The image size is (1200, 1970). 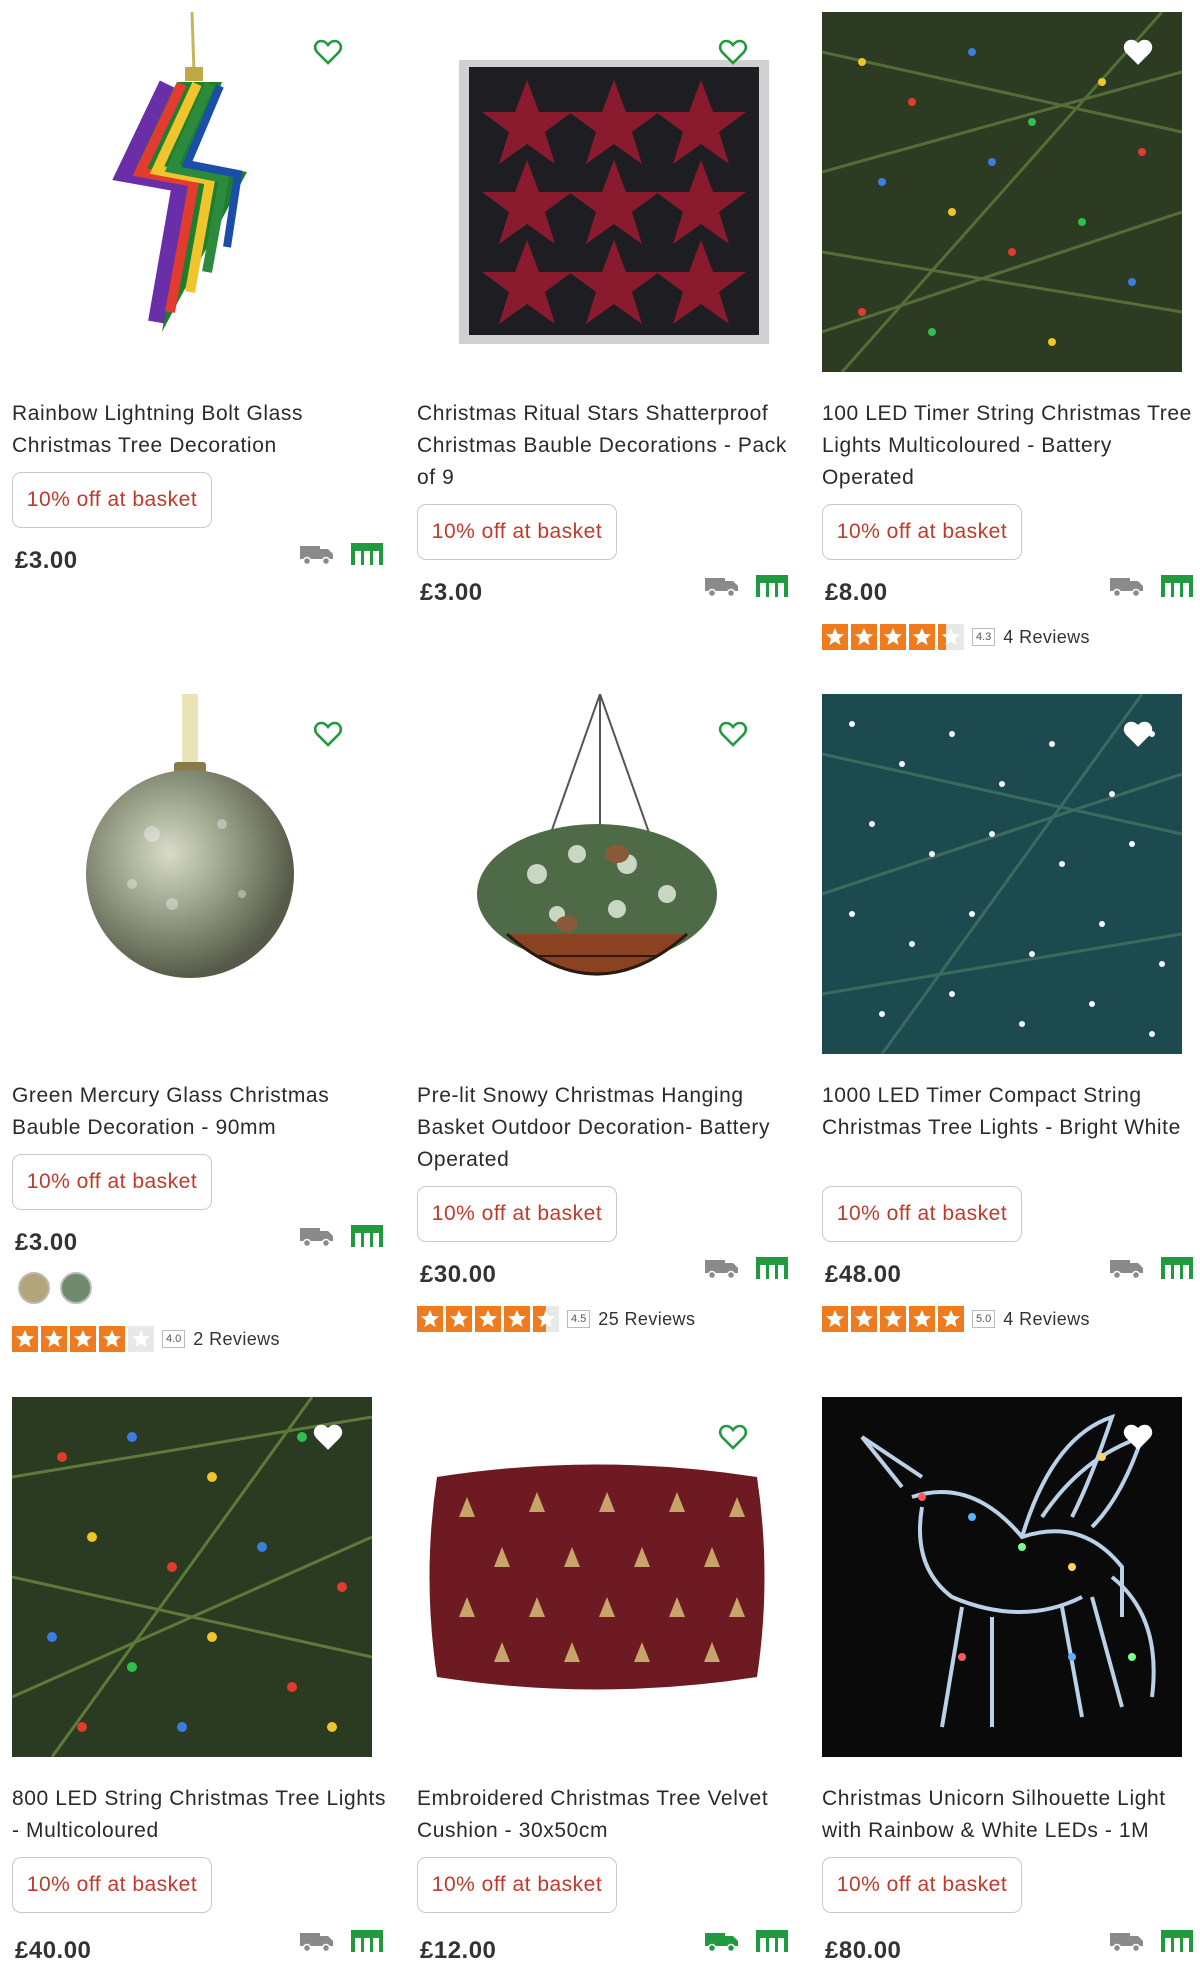 I want to click on colour-swatch-gold, so click(x=34, y=1288).